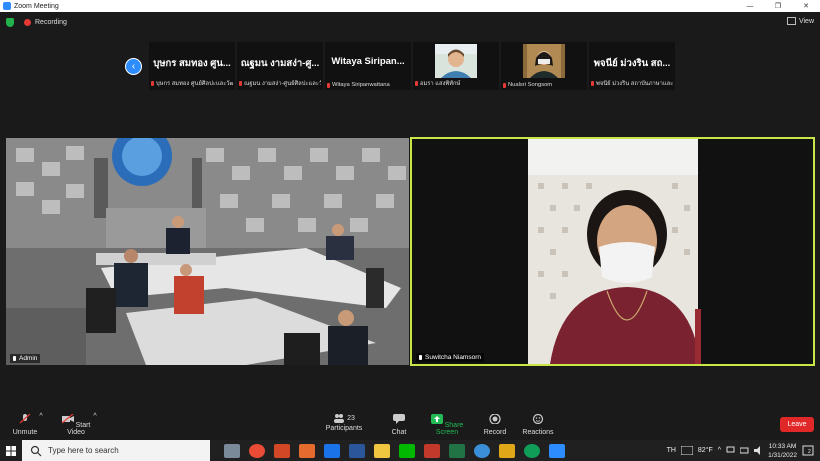 The height and width of the screenshot is (461, 820). I want to click on video-off-icon, so click(67, 418).